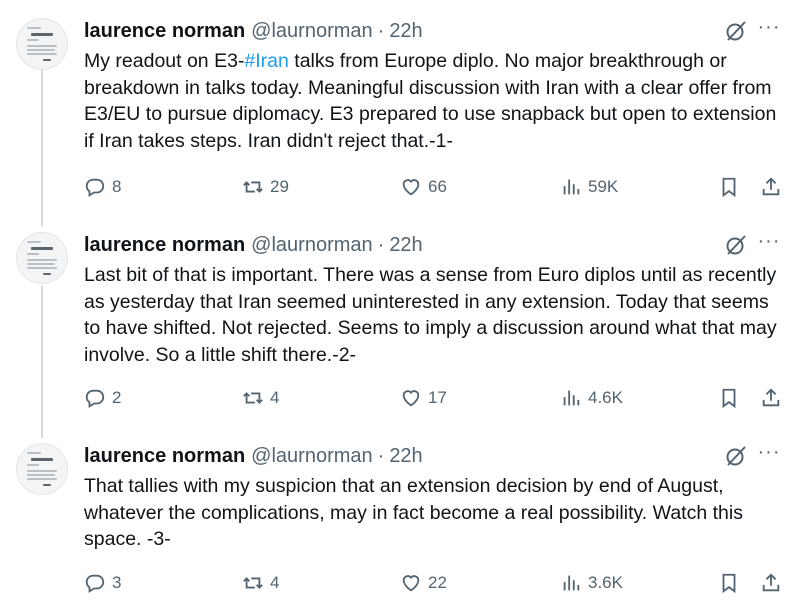 Image resolution: width=800 pixels, height=611 pixels. Describe the element at coordinates (117, 397) in the screenshot. I see `reply-count: 2` at that location.